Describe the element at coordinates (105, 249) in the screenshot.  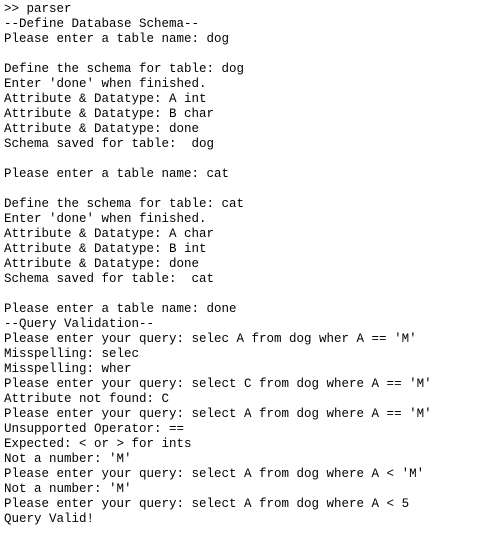
I see `terminal-line: Attribute & Datatype: B int` at that location.